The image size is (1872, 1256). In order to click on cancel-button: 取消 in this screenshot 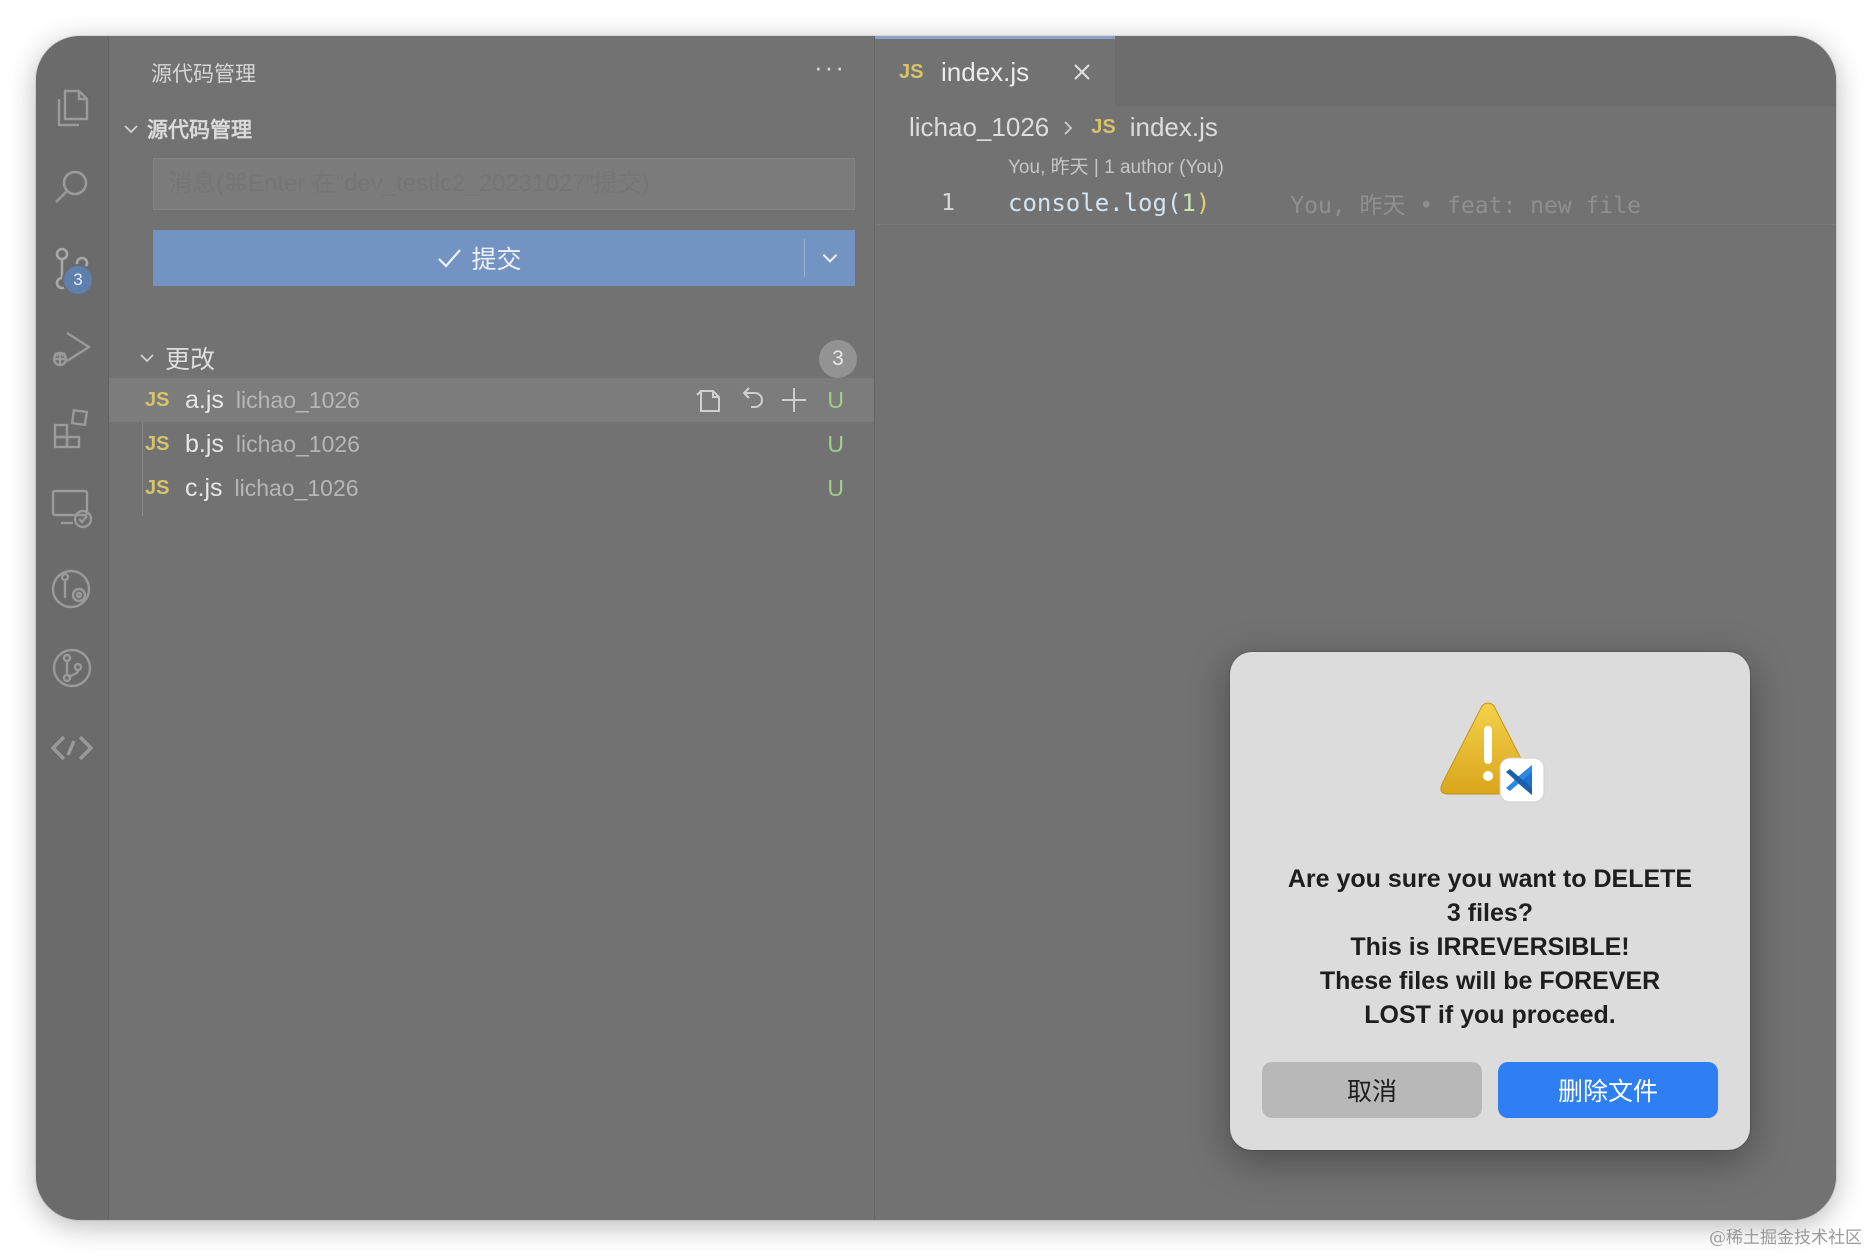, I will do `click(1372, 1090)`.